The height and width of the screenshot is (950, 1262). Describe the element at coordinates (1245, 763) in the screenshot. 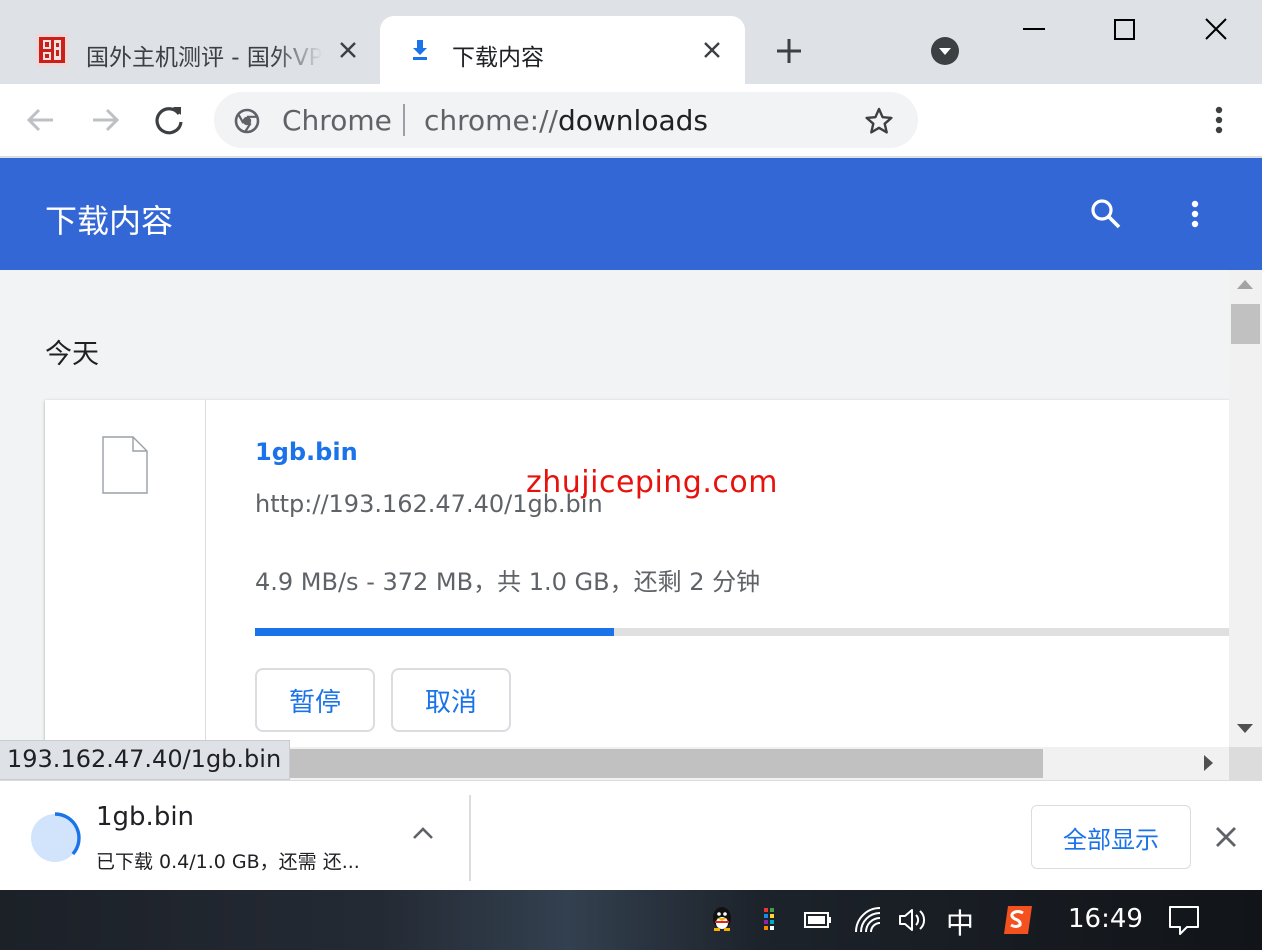

I see `scrollbar-corner` at that location.